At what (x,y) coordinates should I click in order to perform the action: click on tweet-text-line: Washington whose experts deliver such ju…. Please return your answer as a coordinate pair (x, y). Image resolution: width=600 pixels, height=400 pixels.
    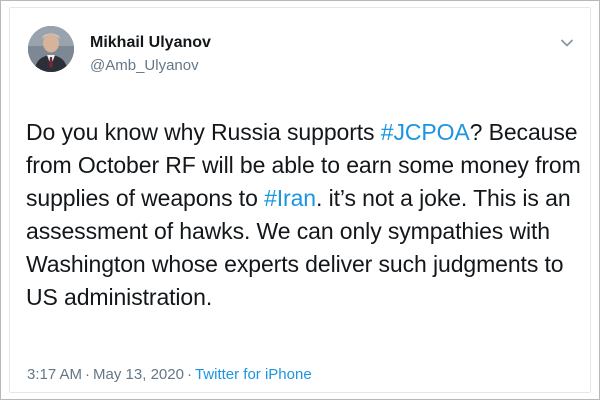
    Looking at the image, I should click on (295, 264).